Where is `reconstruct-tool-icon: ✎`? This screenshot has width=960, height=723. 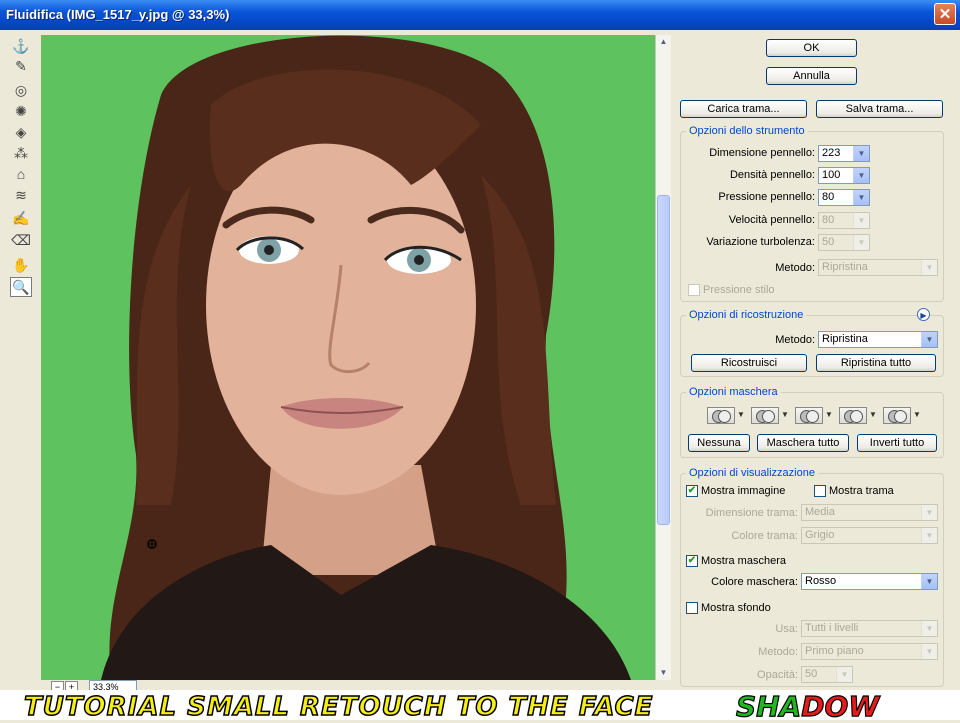 reconstruct-tool-icon: ✎ is located at coordinates (21, 65).